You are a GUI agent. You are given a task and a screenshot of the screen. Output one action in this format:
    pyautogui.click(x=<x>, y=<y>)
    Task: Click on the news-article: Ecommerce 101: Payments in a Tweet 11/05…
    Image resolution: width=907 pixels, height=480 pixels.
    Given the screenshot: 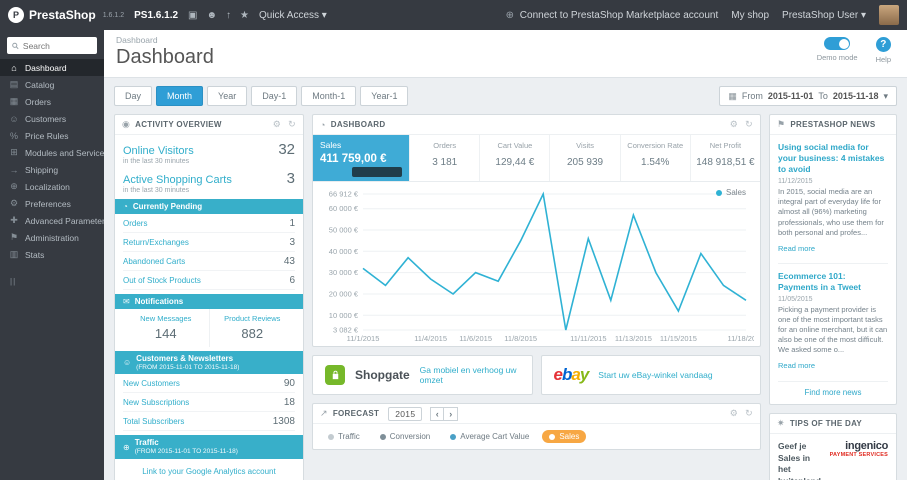 What is the action you would take?
    pyautogui.click(x=833, y=318)
    